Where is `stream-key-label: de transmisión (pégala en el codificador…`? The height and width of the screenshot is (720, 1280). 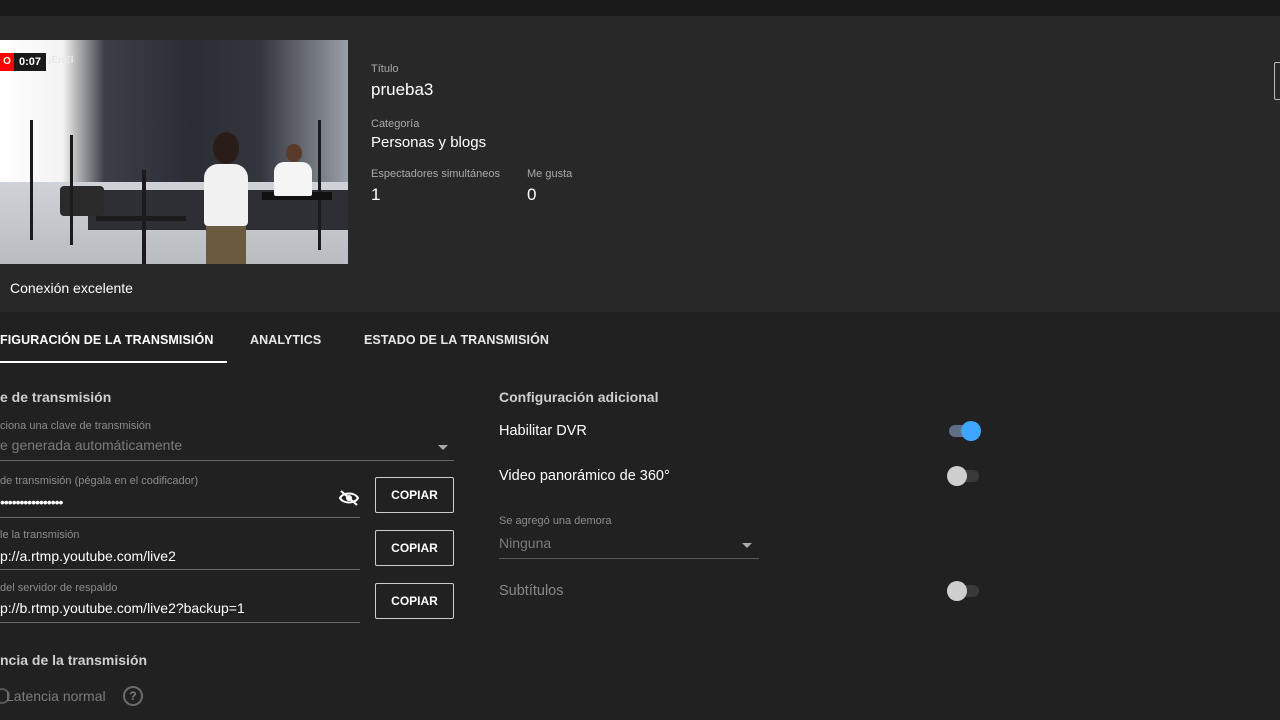
stream-key-label: de transmisión (pégala en el codificador… is located at coordinates (99, 481).